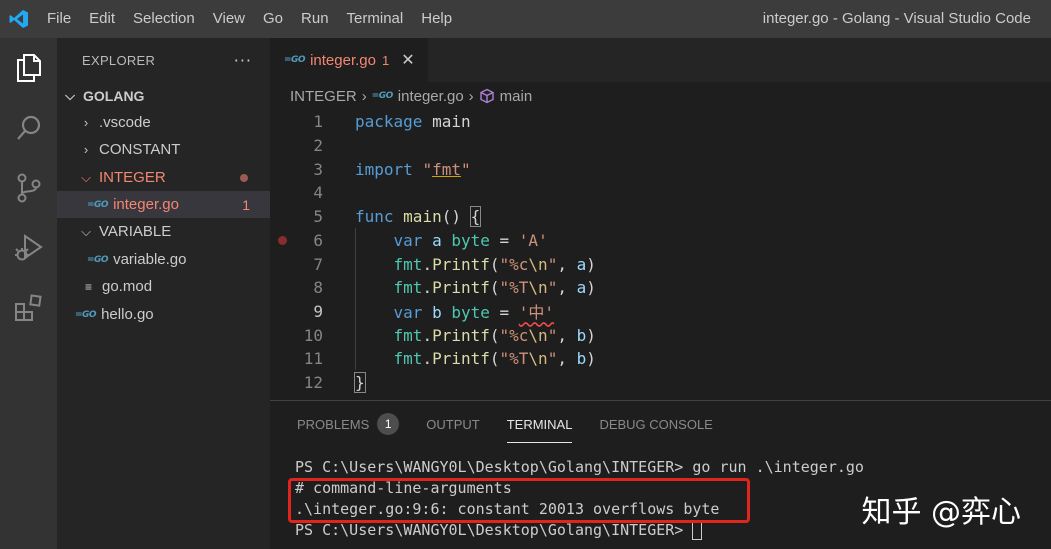 This screenshot has width=1051, height=549. What do you see at coordinates (660, 217) in the screenshot?
I see `code-line-5: 5 func main() {` at bounding box center [660, 217].